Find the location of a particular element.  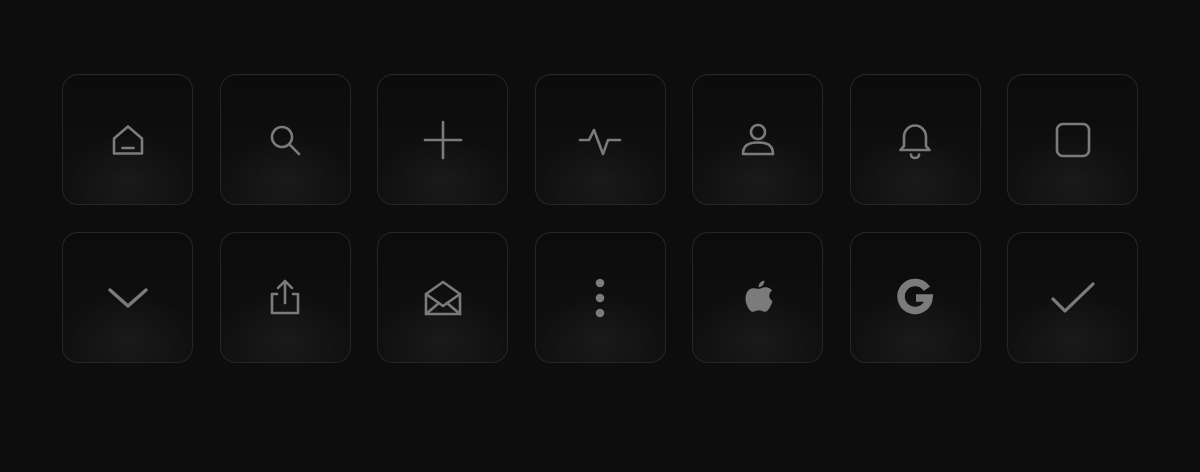

icon-button-add is located at coordinates (442, 139).